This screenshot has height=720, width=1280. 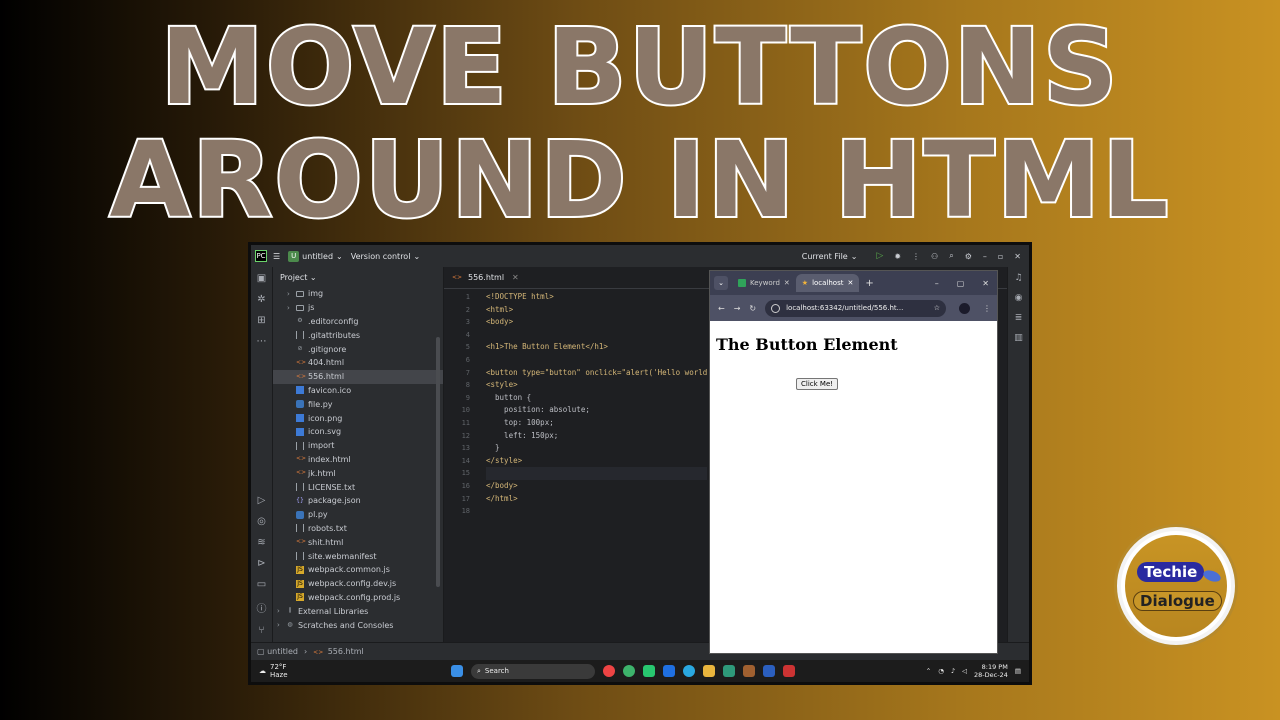 What do you see at coordinates (951, 256) in the screenshot?
I see `search-icon: ⌕` at bounding box center [951, 256].